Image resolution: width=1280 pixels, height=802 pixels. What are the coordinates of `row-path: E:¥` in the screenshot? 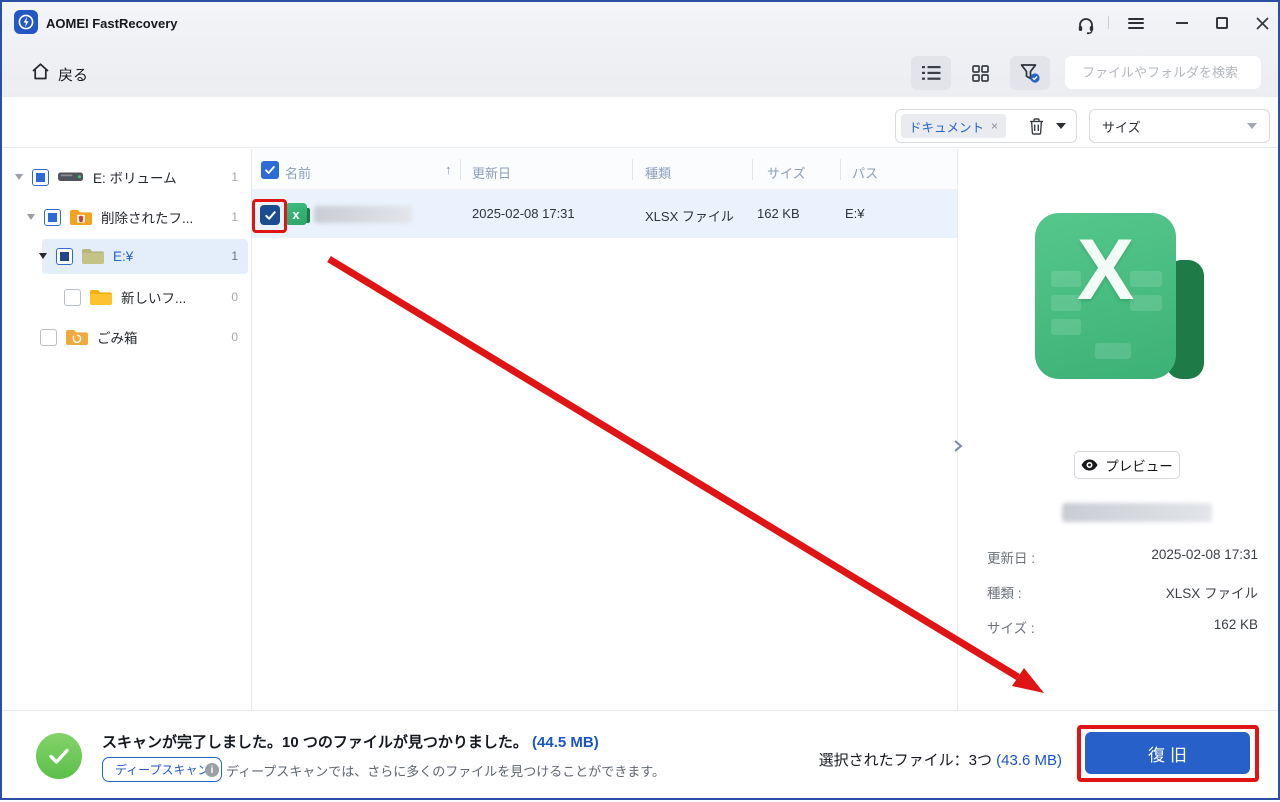 It's located at (855, 213).